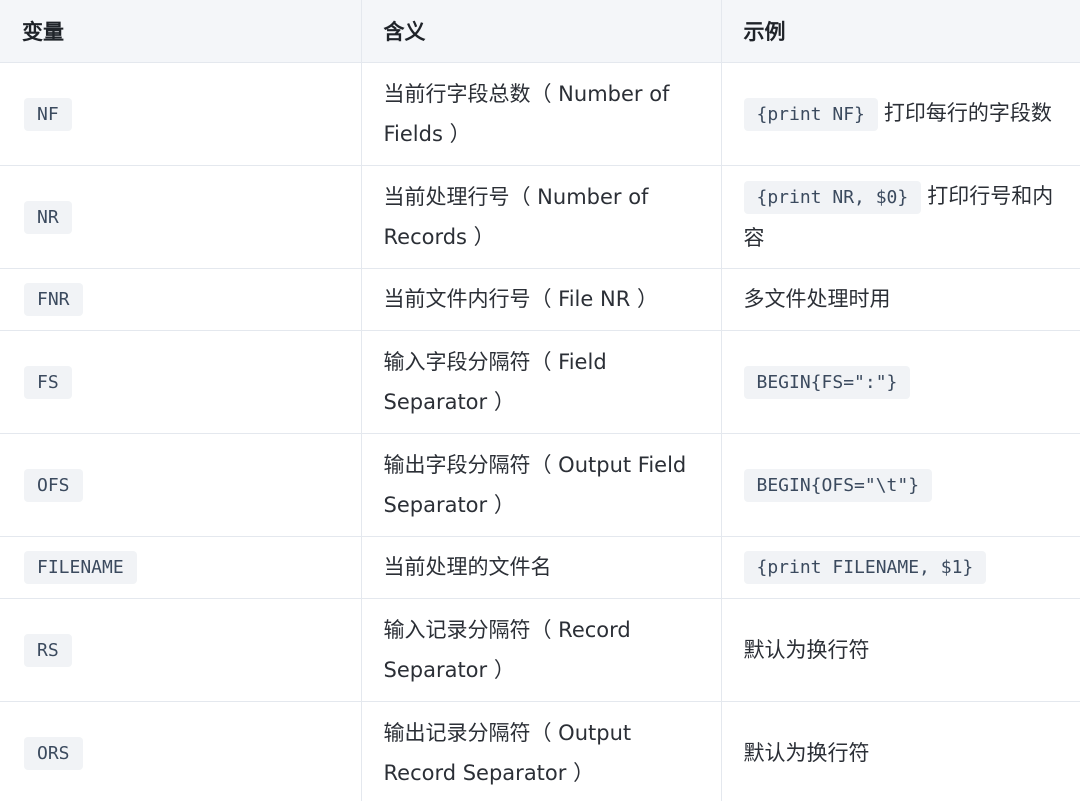 Image resolution: width=1080 pixels, height=801 pixels. I want to click on meaning-cell: 当前处理的文件名, so click(541, 567).